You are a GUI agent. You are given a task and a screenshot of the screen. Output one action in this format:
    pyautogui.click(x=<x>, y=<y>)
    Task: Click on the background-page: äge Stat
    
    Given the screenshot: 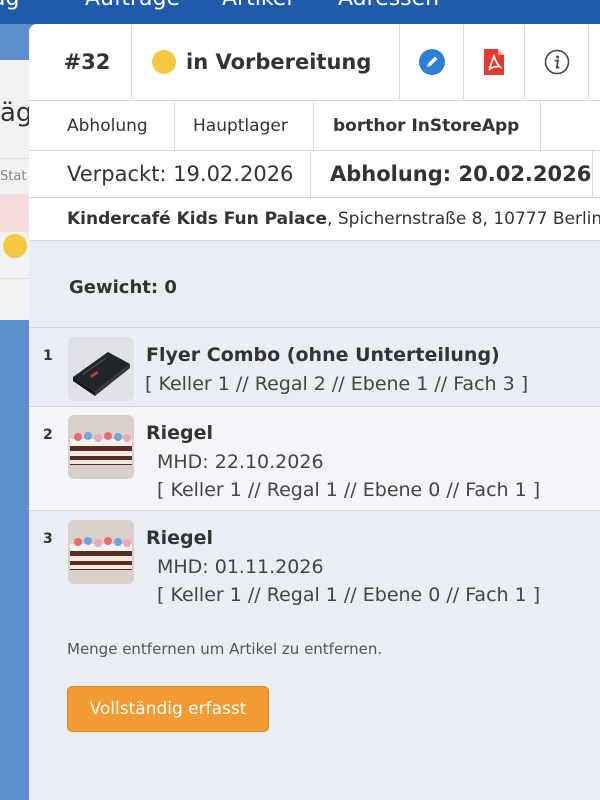 What is the action you would take?
    pyautogui.click(x=15, y=190)
    